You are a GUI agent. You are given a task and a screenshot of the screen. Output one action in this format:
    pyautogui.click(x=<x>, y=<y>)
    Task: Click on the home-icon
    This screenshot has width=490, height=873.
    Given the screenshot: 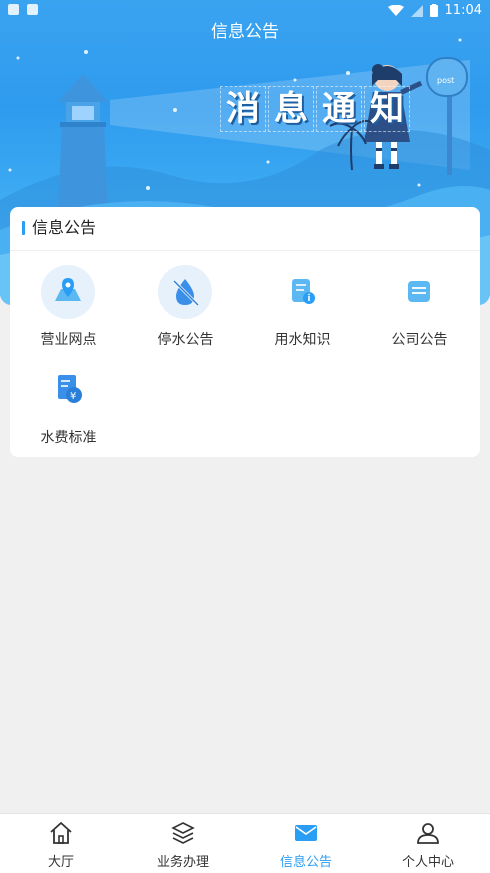 What is the action you would take?
    pyautogui.click(x=61, y=833)
    